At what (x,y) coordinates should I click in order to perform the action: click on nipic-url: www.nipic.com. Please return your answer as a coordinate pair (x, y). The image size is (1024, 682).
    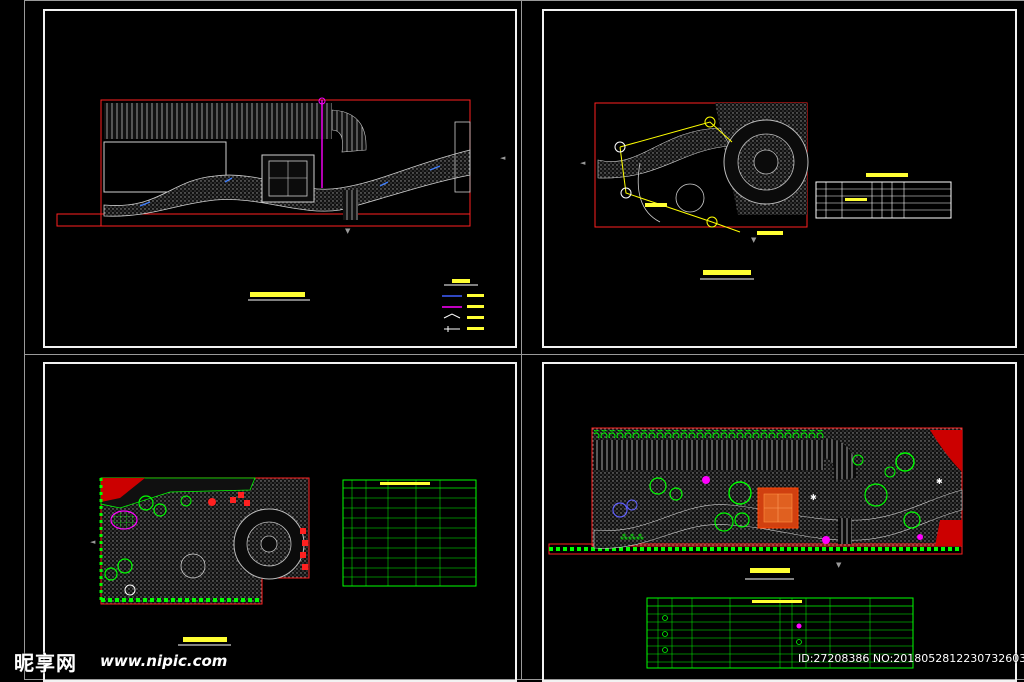
    Looking at the image, I should click on (163, 661).